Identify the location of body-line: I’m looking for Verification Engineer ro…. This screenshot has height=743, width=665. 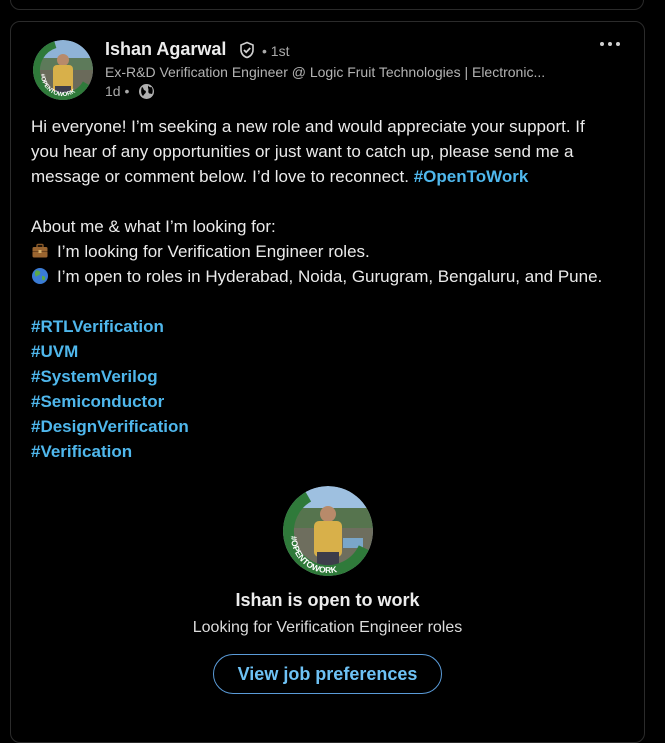
(331, 251).